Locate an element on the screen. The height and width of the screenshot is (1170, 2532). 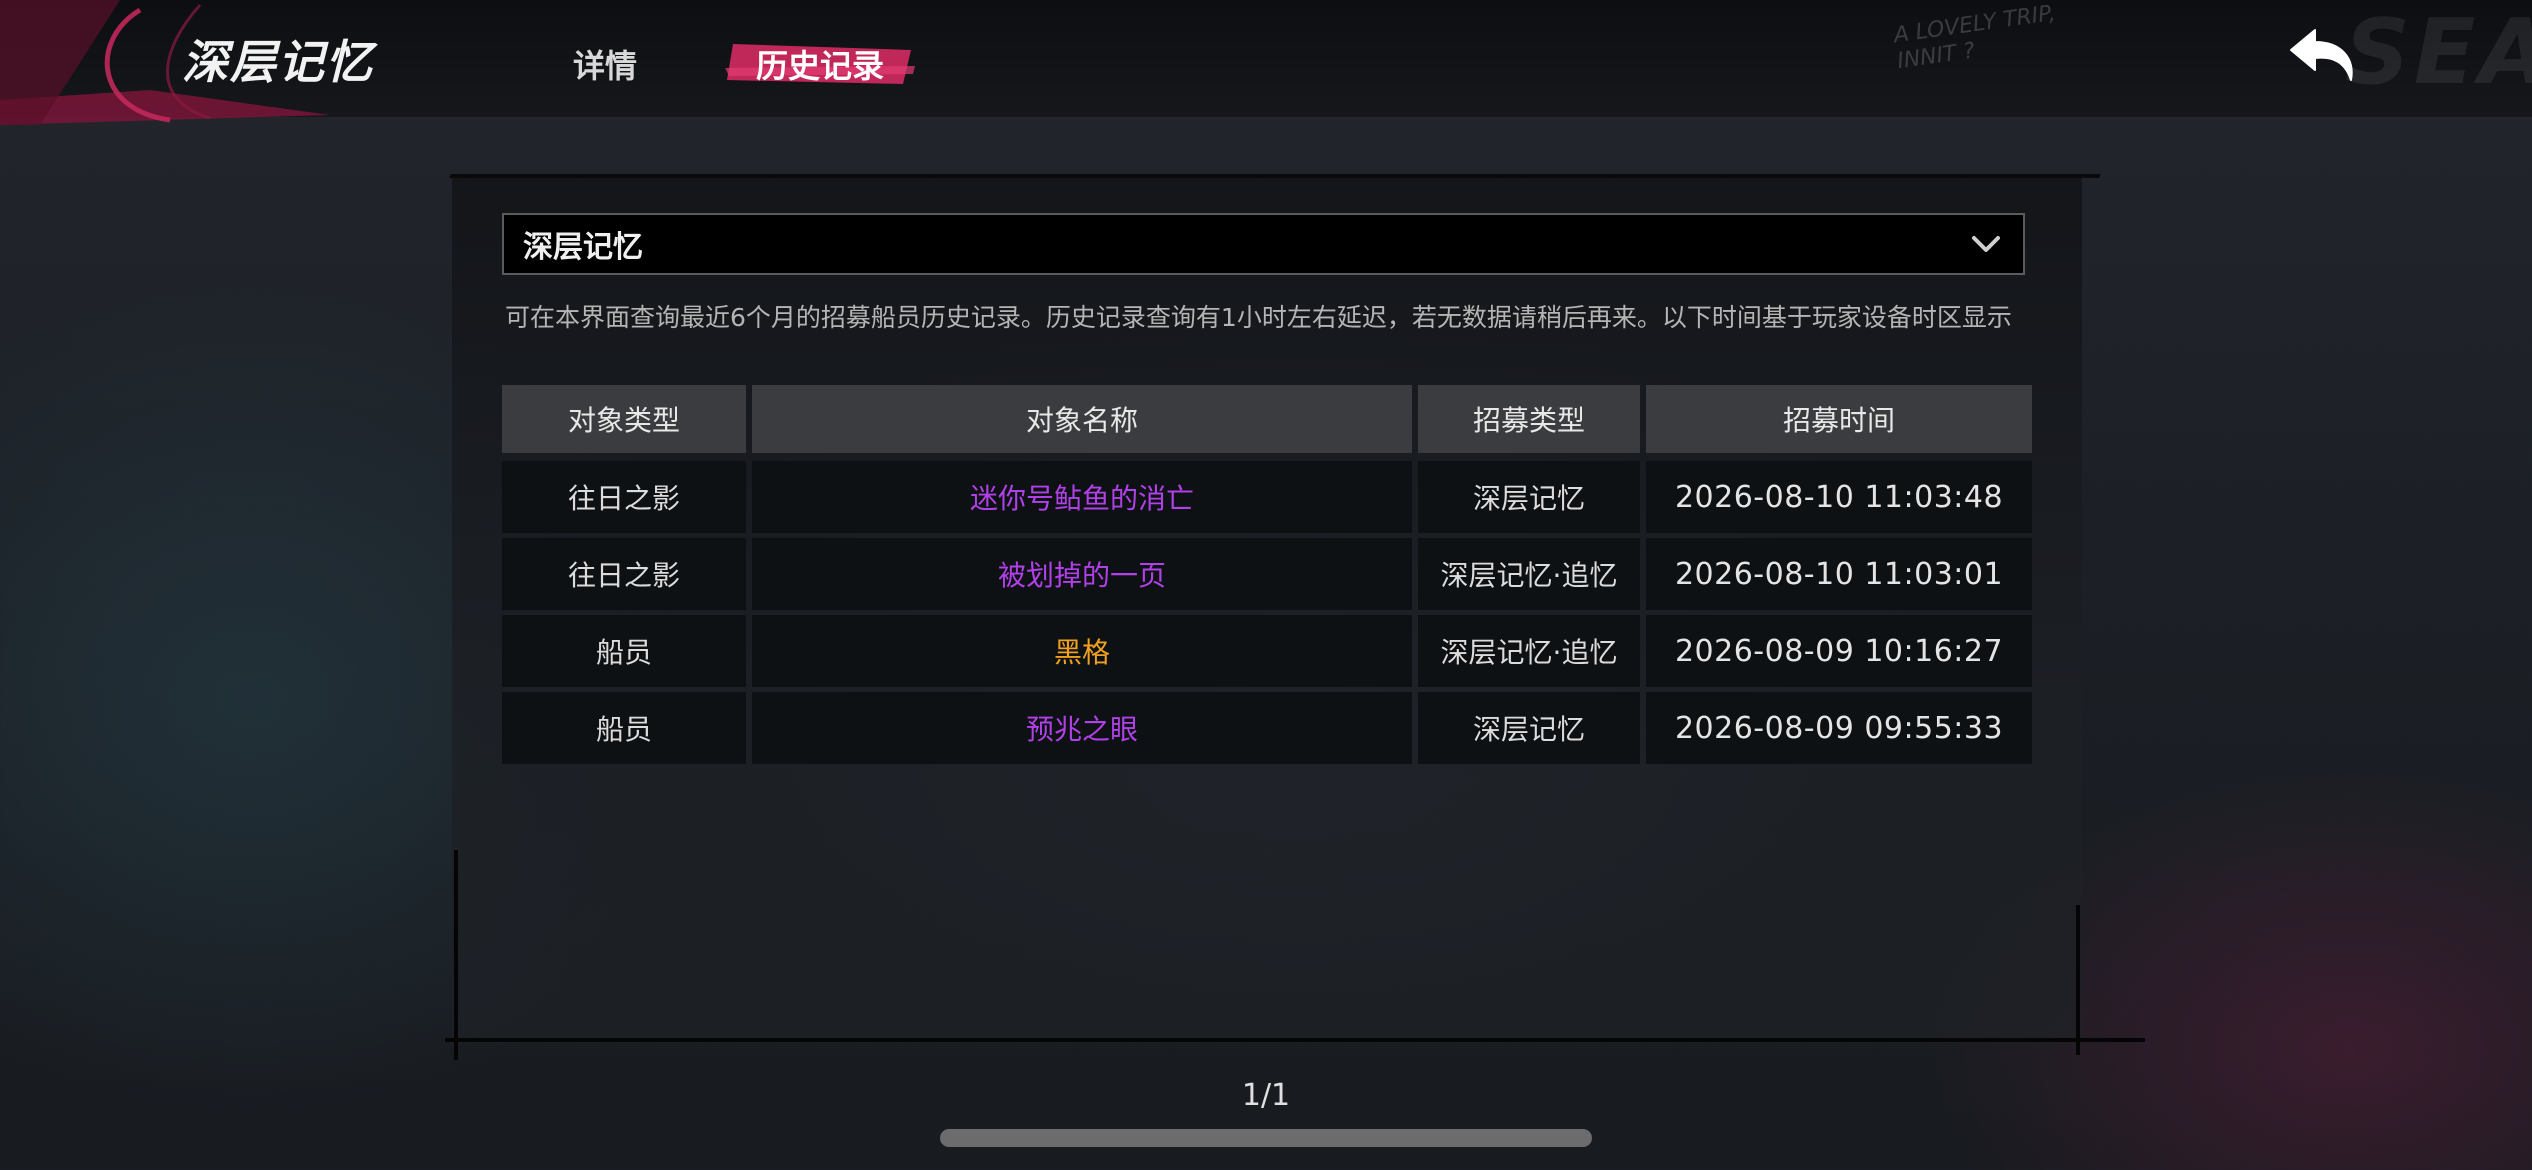
tab-history-label: 历史记录 is located at coordinates (819, 66).